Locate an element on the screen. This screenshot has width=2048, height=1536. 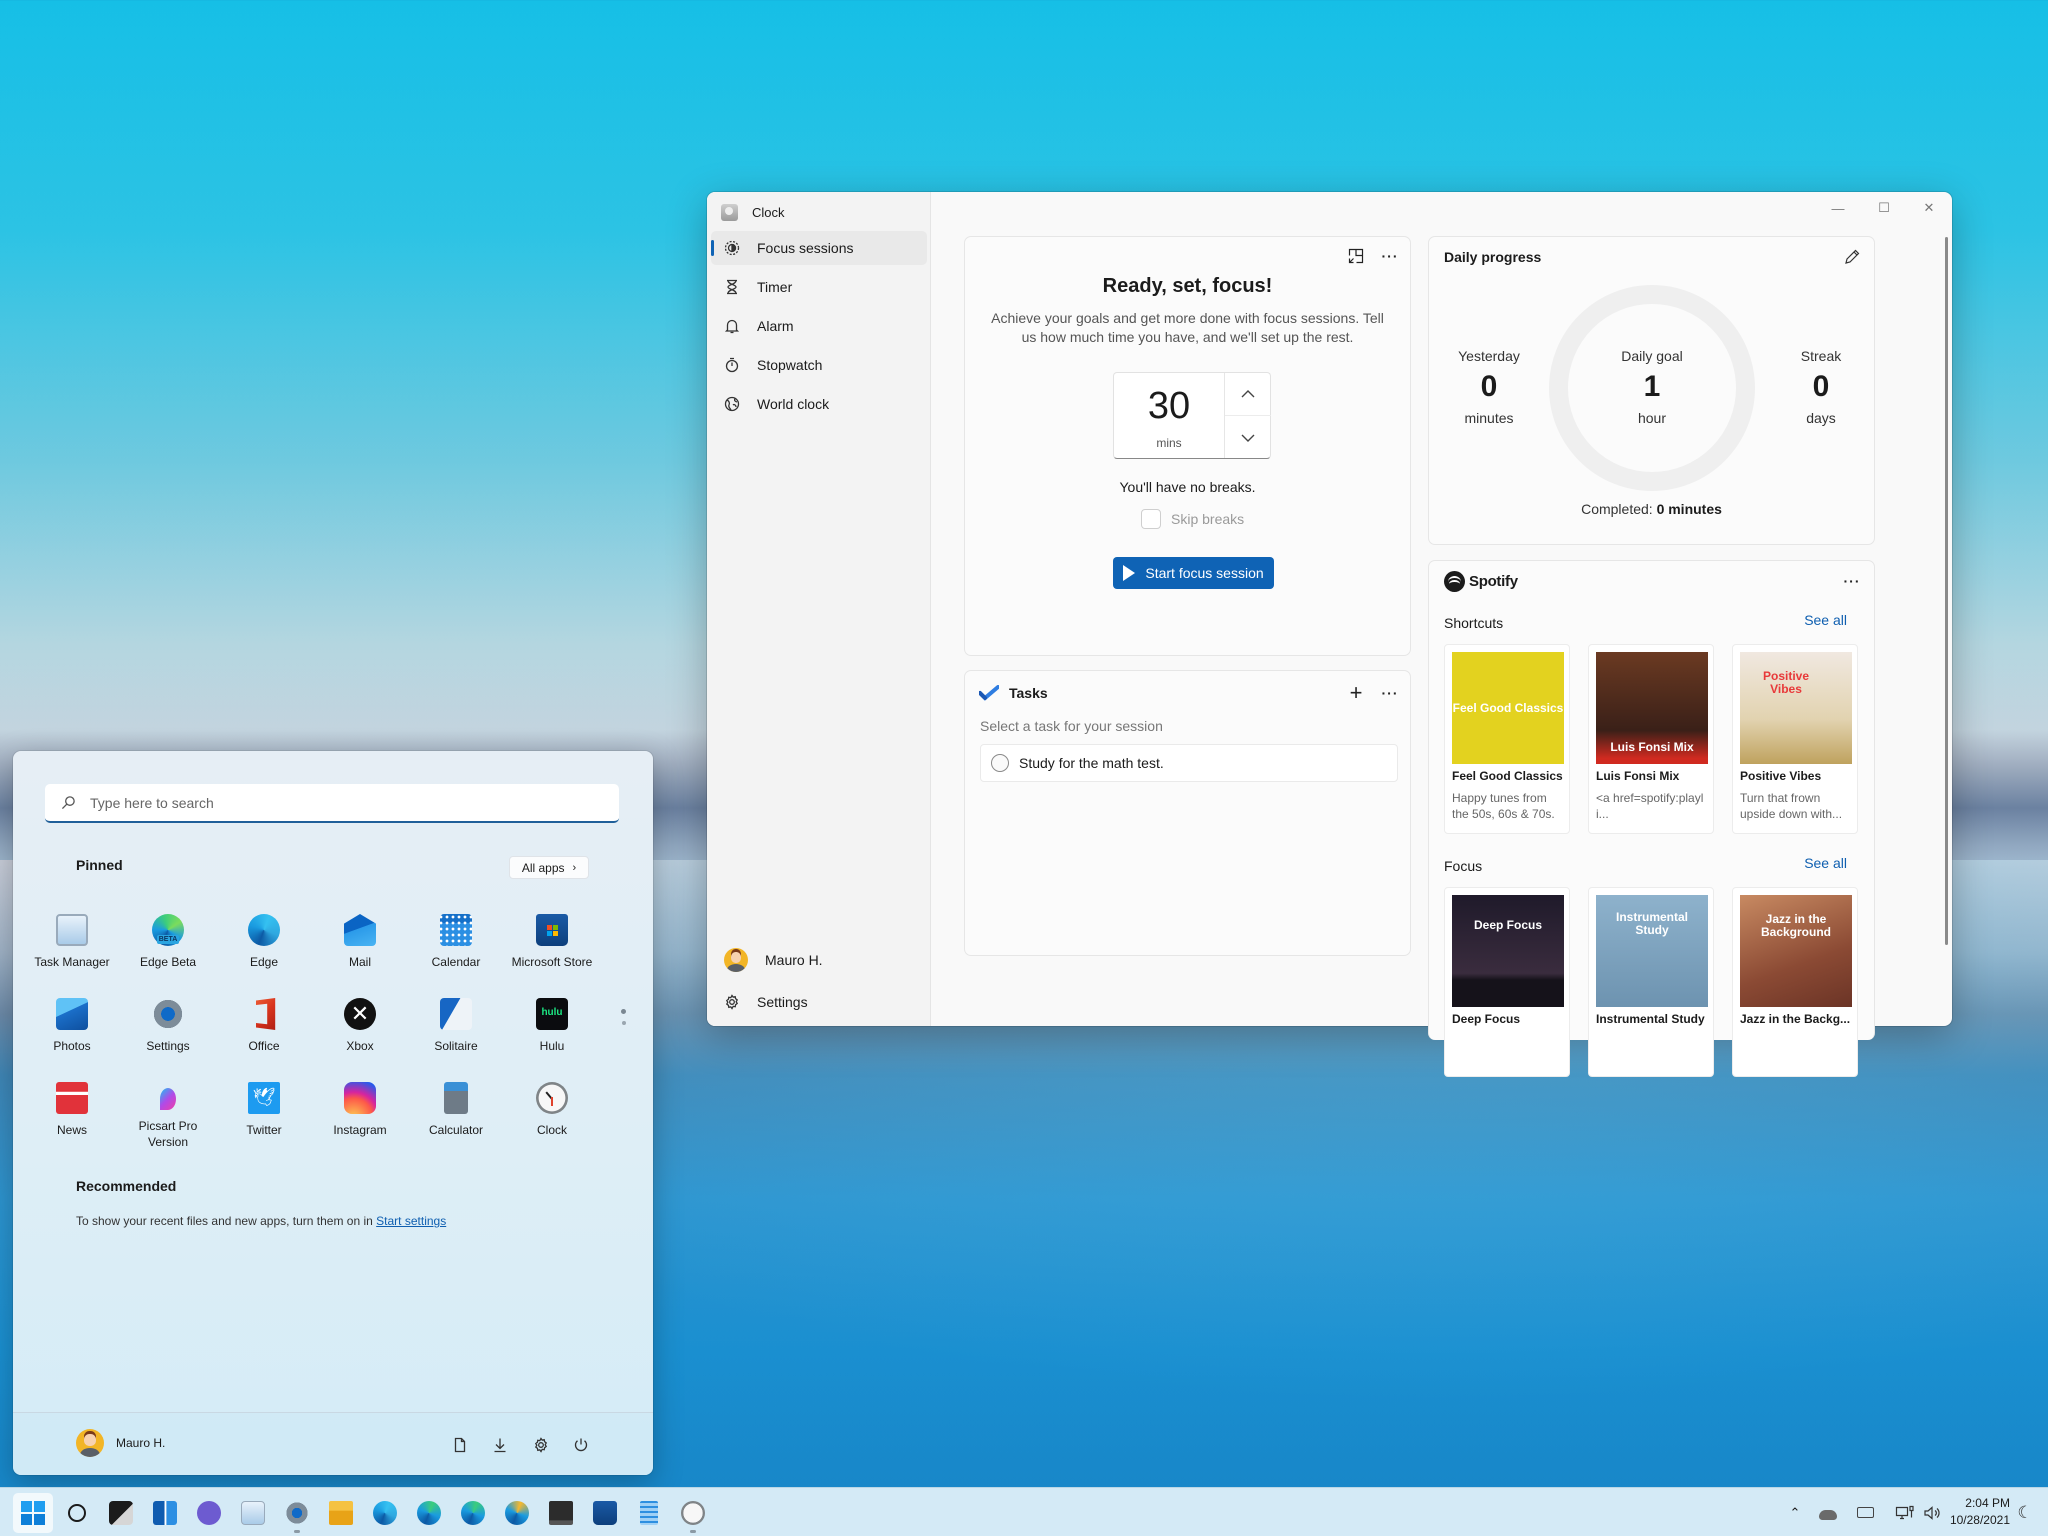
settings-button is located at coordinates (541, 1445).